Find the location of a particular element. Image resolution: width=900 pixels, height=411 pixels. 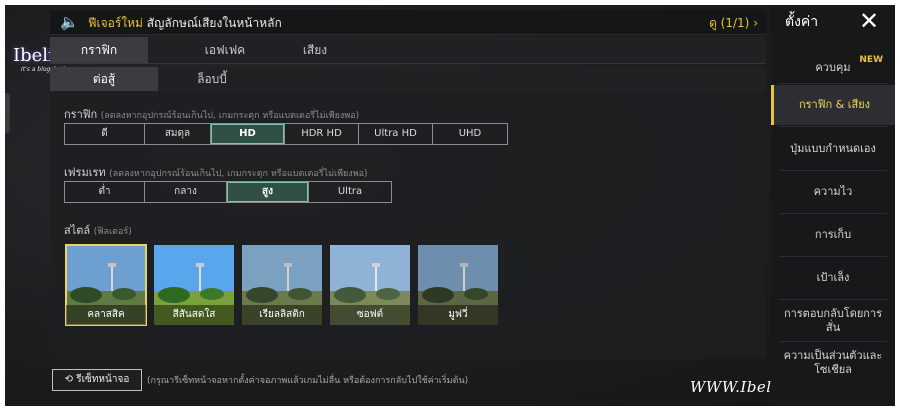

sidebar-item-crosshair: เป้าเล็ง is located at coordinates (833, 278).